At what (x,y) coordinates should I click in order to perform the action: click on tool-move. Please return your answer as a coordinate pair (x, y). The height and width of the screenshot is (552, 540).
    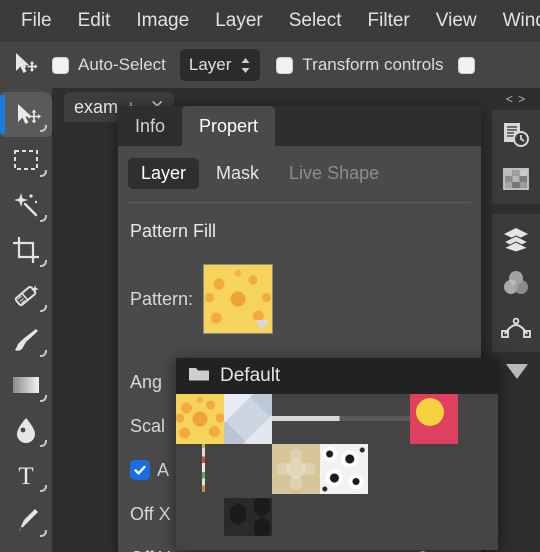
    Looking at the image, I should click on (26, 114).